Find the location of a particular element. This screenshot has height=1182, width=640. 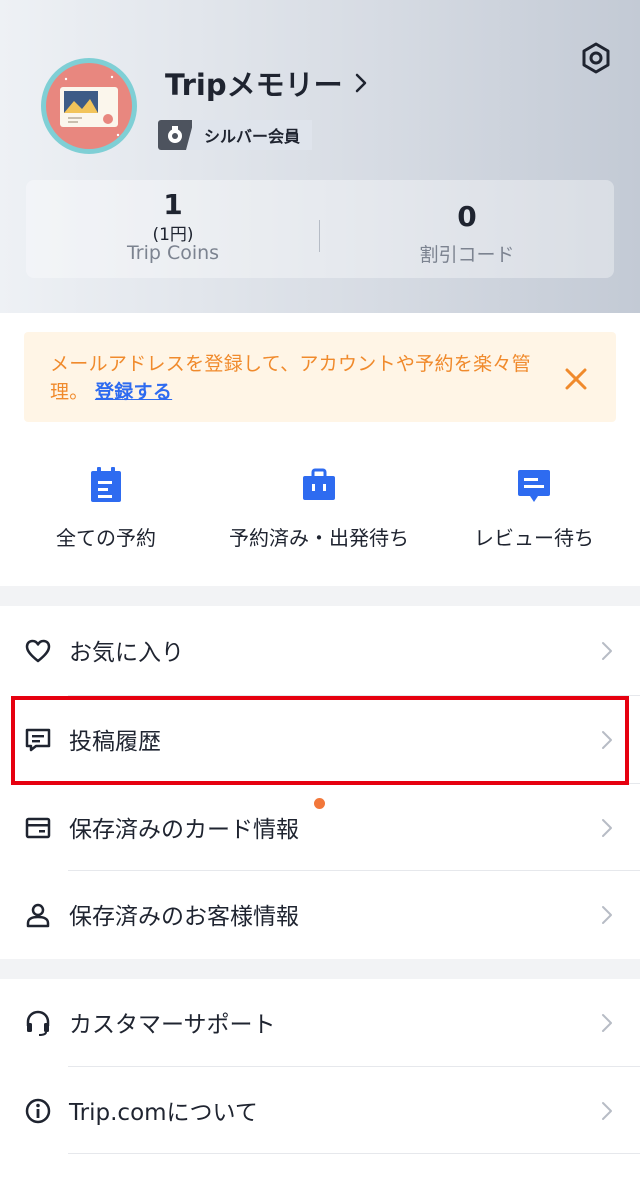

menu-item-label: Trip.comについて is located at coordinates (163, 1113).